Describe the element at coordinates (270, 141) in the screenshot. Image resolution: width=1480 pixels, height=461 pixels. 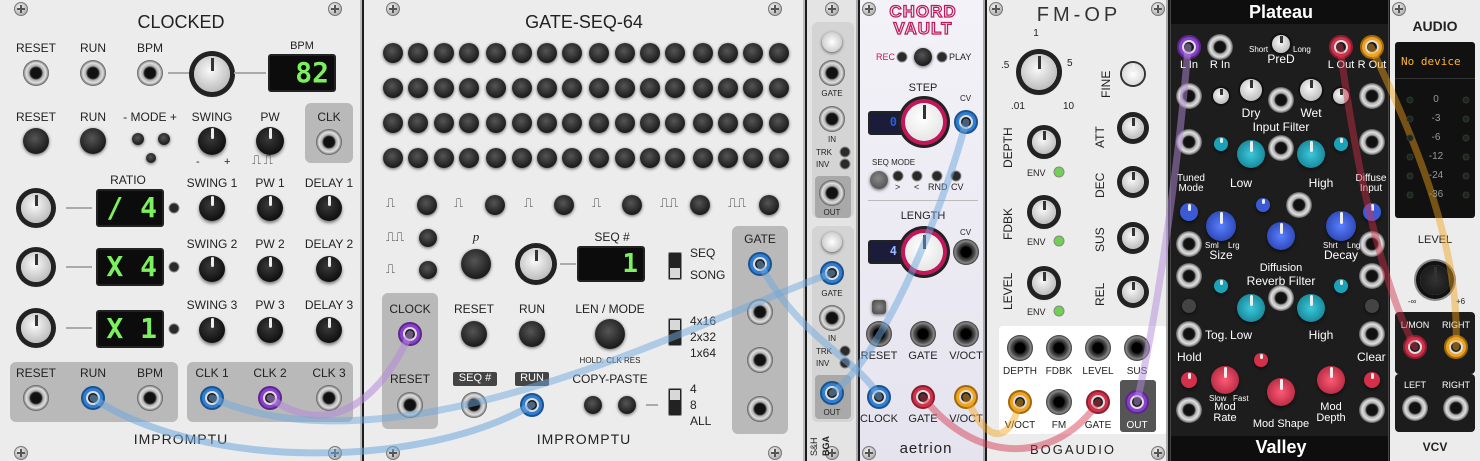
I see `pw-knob` at that location.